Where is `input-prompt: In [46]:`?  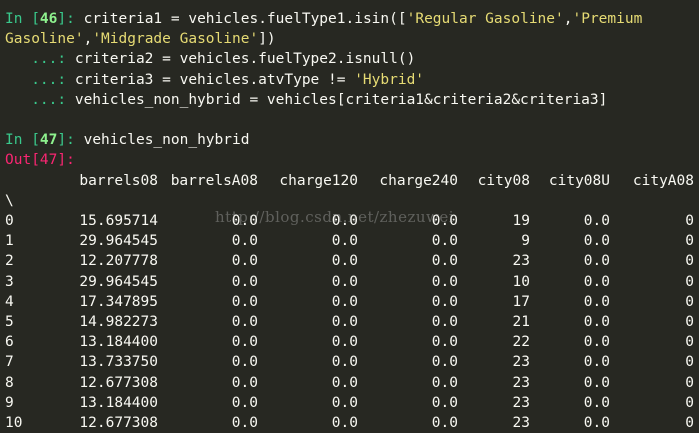
input-prompt: In [46]: is located at coordinates (44, 19).